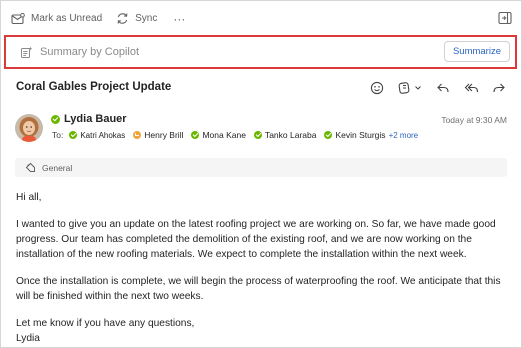 This screenshot has width=522, height=348. I want to click on loop-icon, so click(404, 88).